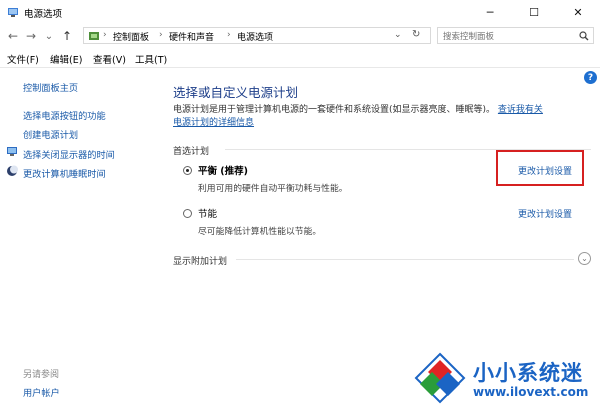 This screenshot has height=413, width=600. Describe the element at coordinates (223, 170) in the screenshot. I see `plan-balanced-name: 平衡 (推荐)` at that location.